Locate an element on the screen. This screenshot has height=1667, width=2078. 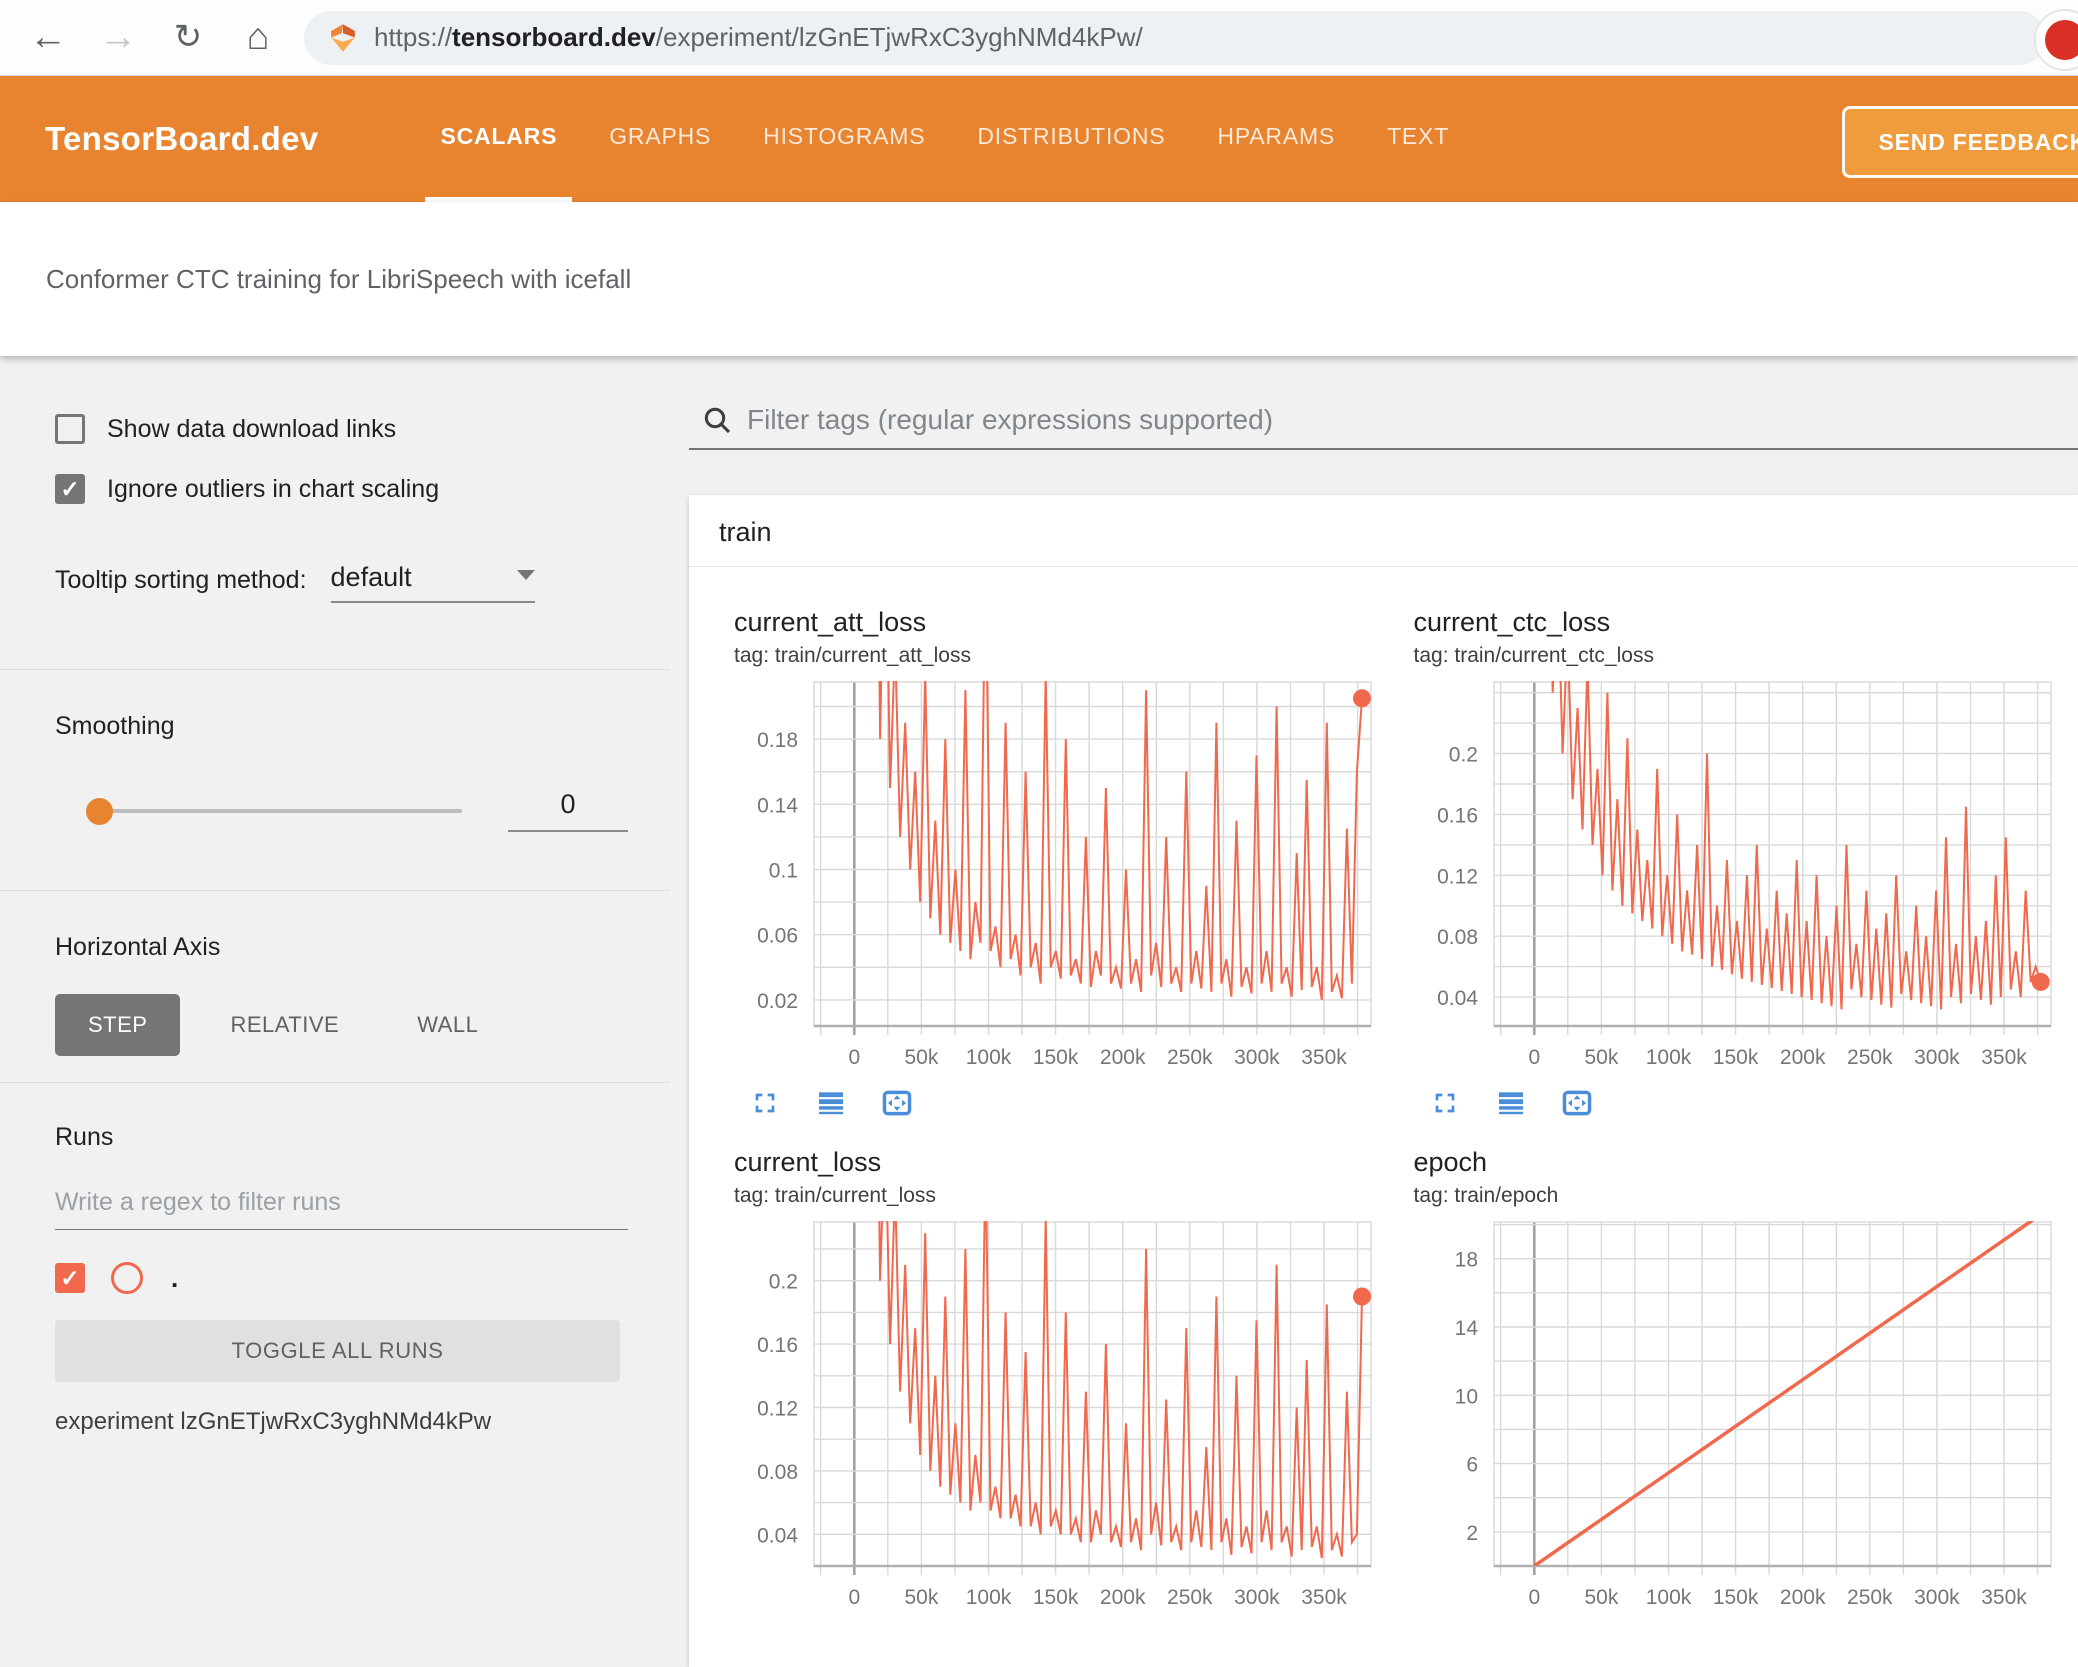
forward-icon: → is located at coordinates (118, 37).